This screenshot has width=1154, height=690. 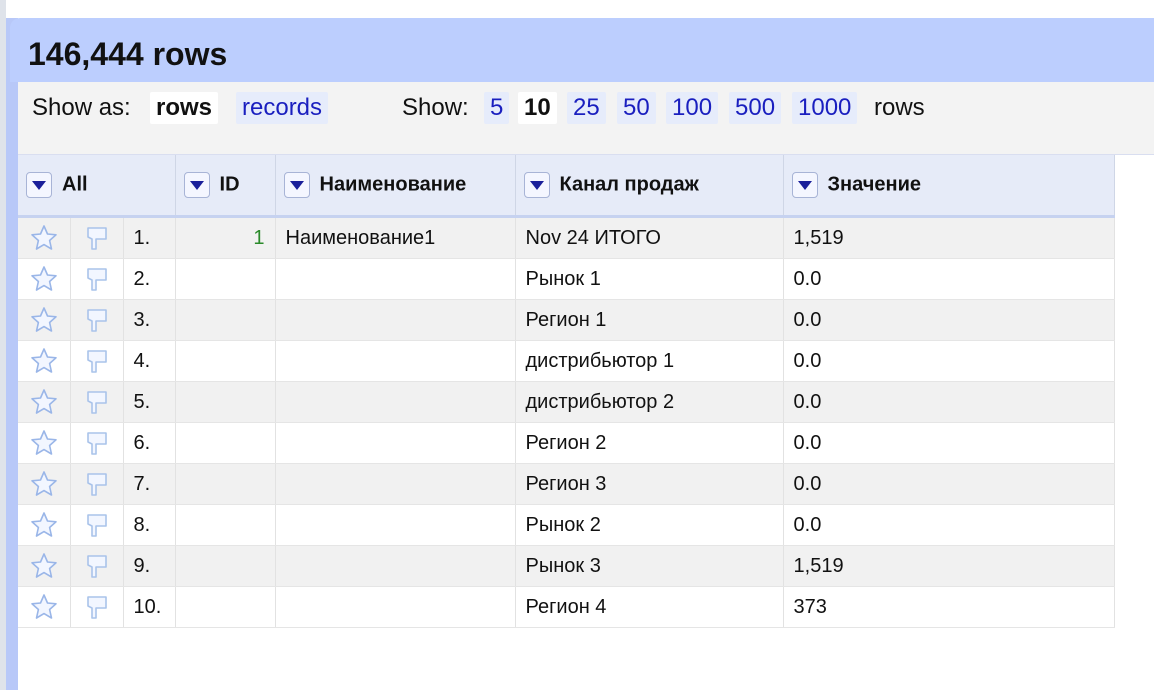 What do you see at coordinates (149, 279) in the screenshot?
I see `row-number: 2.` at bounding box center [149, 279].